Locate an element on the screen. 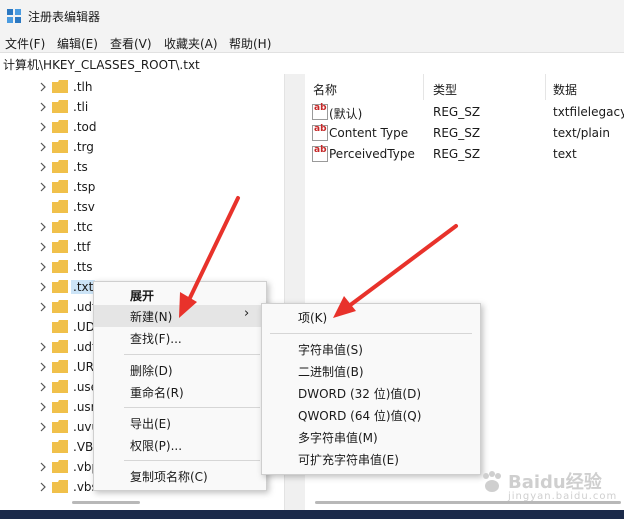 Image resolution: width=624 pixels, height=519 pixels. menu-item-export: 导出(E) is located at coordinates (180, 423).